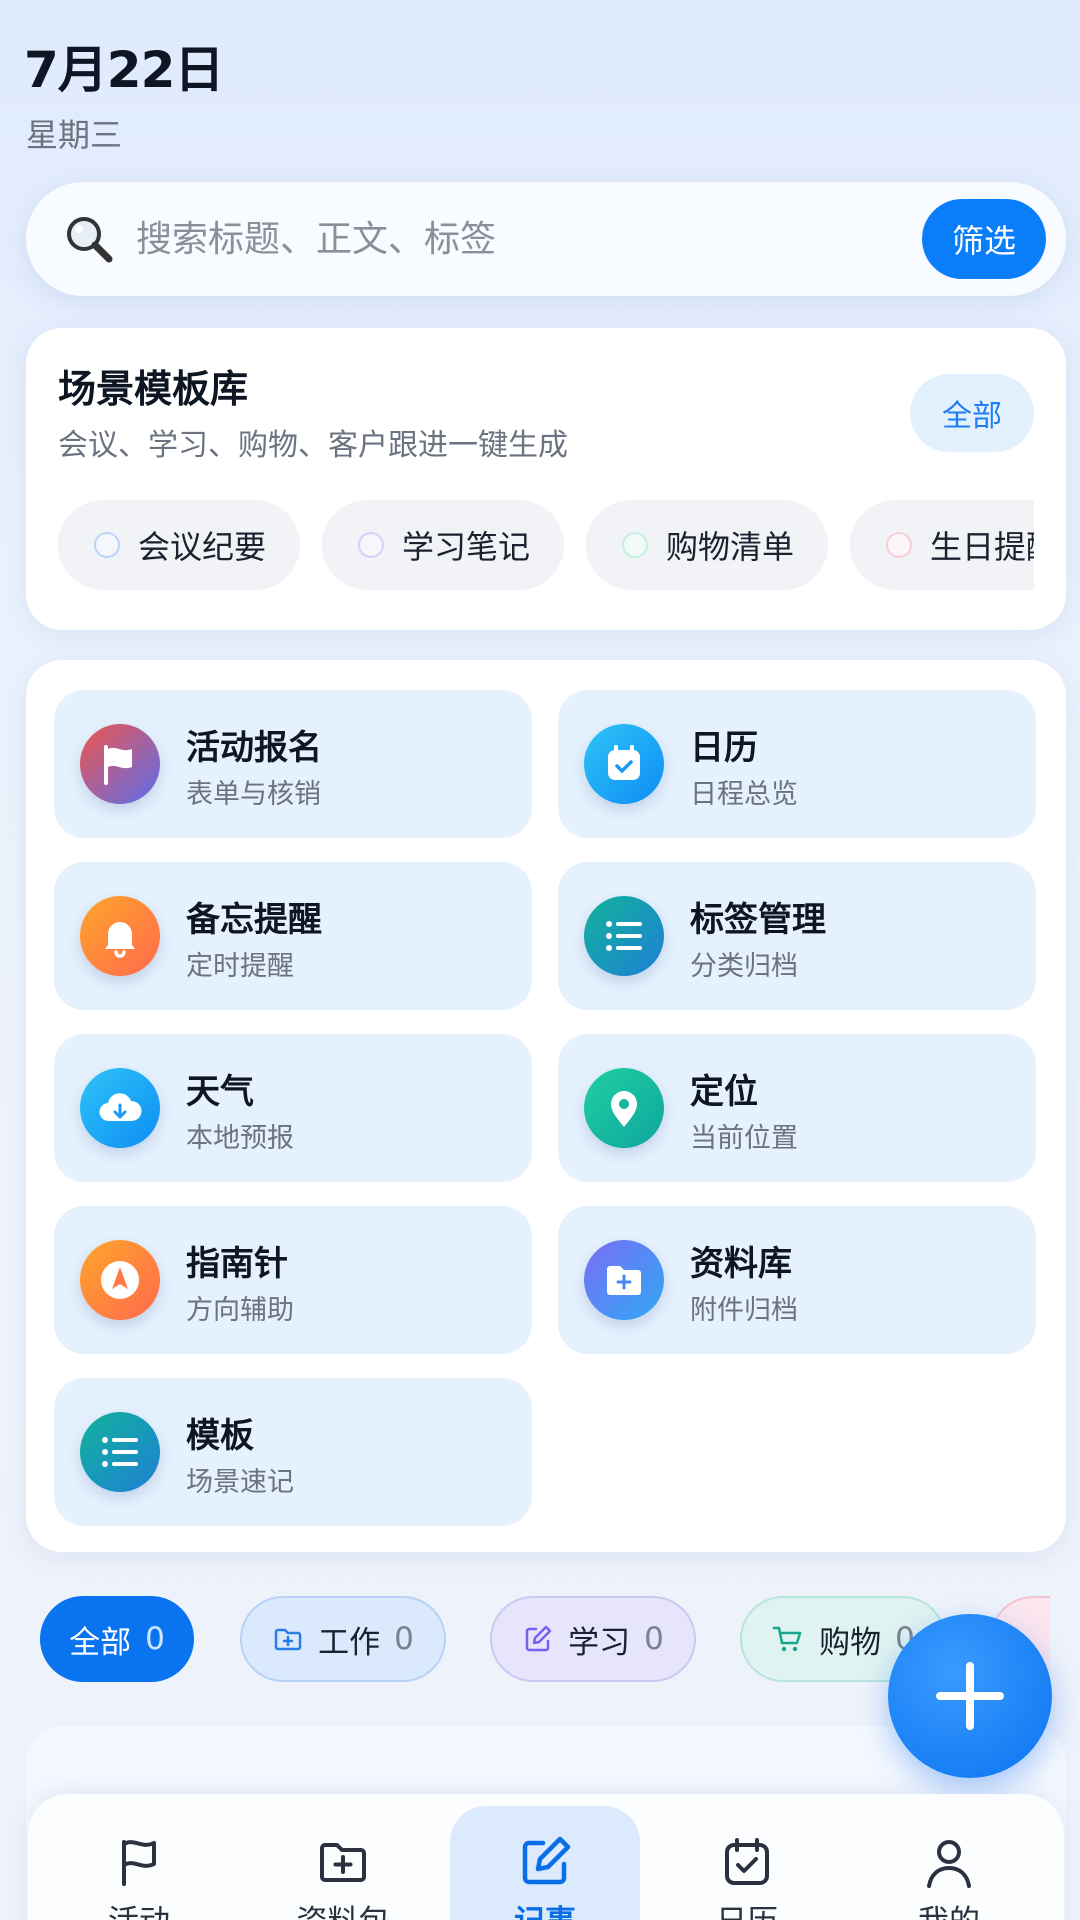 This screenshot has height=1920, width=1080. Describe the element at coordinates (220, 1092) in the screenshot. I see `tool-name: 天气` at that location.